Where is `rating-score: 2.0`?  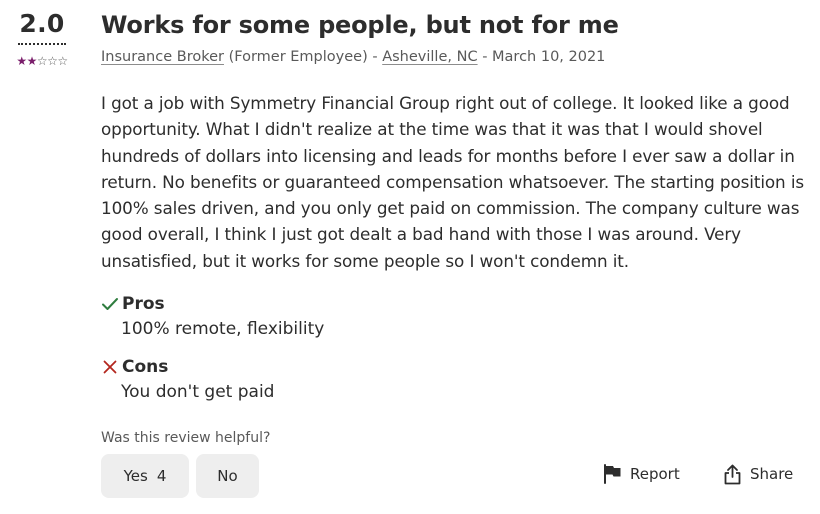 rating-score: 2.0 is located at coordinates (42, 26).